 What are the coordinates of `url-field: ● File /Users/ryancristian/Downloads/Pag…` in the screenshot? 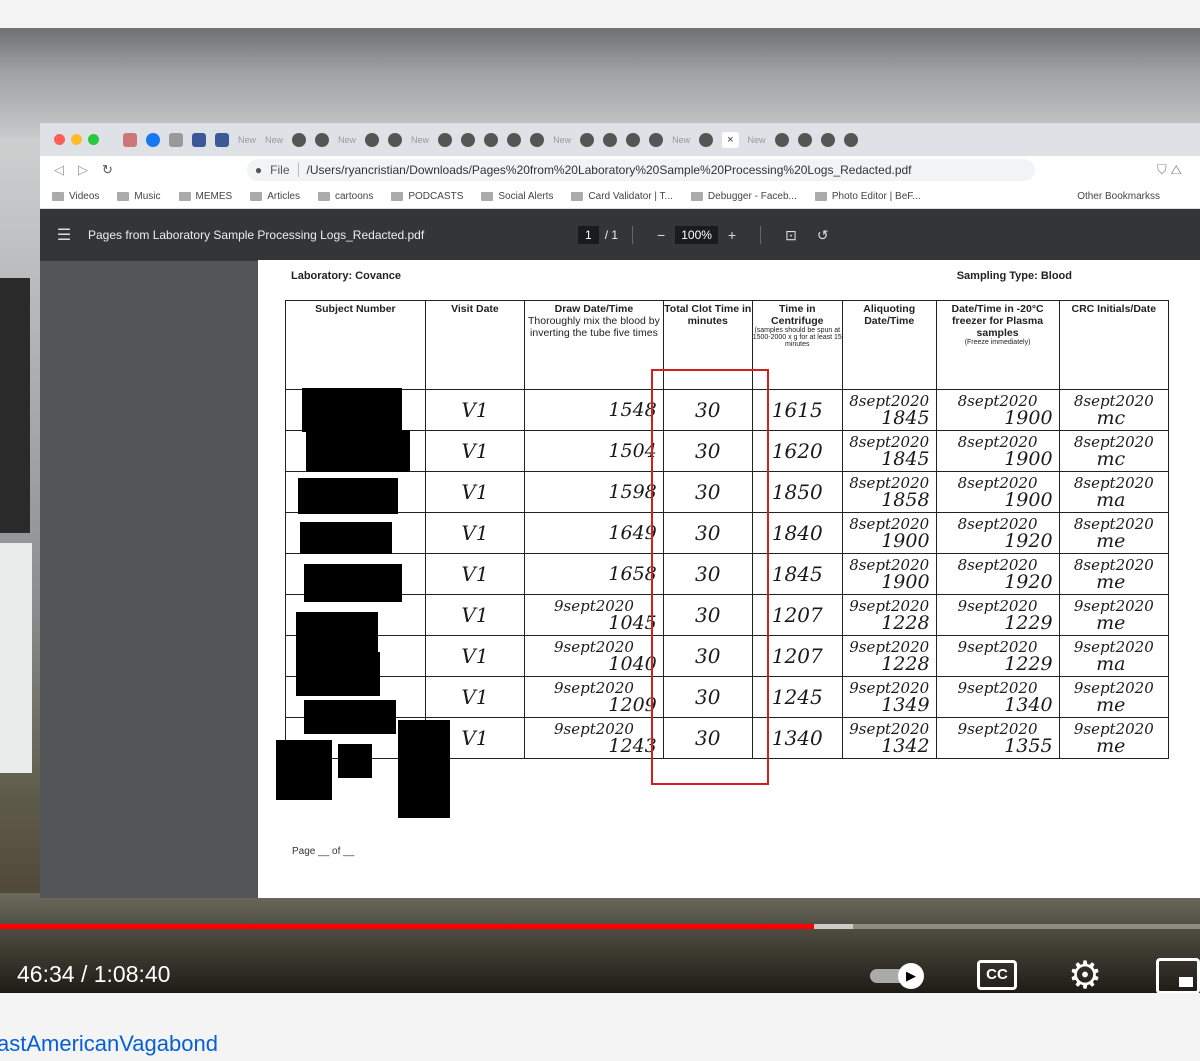 It's located at (640, 170).